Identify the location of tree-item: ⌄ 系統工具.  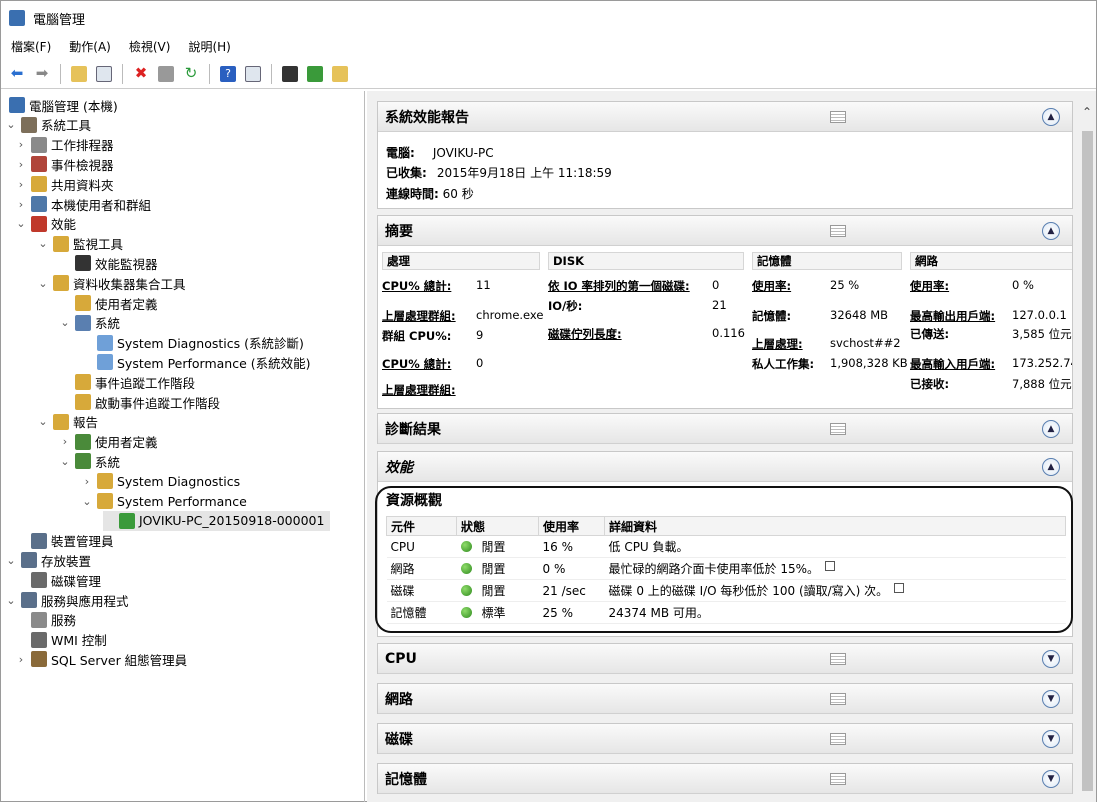
(48, 125).